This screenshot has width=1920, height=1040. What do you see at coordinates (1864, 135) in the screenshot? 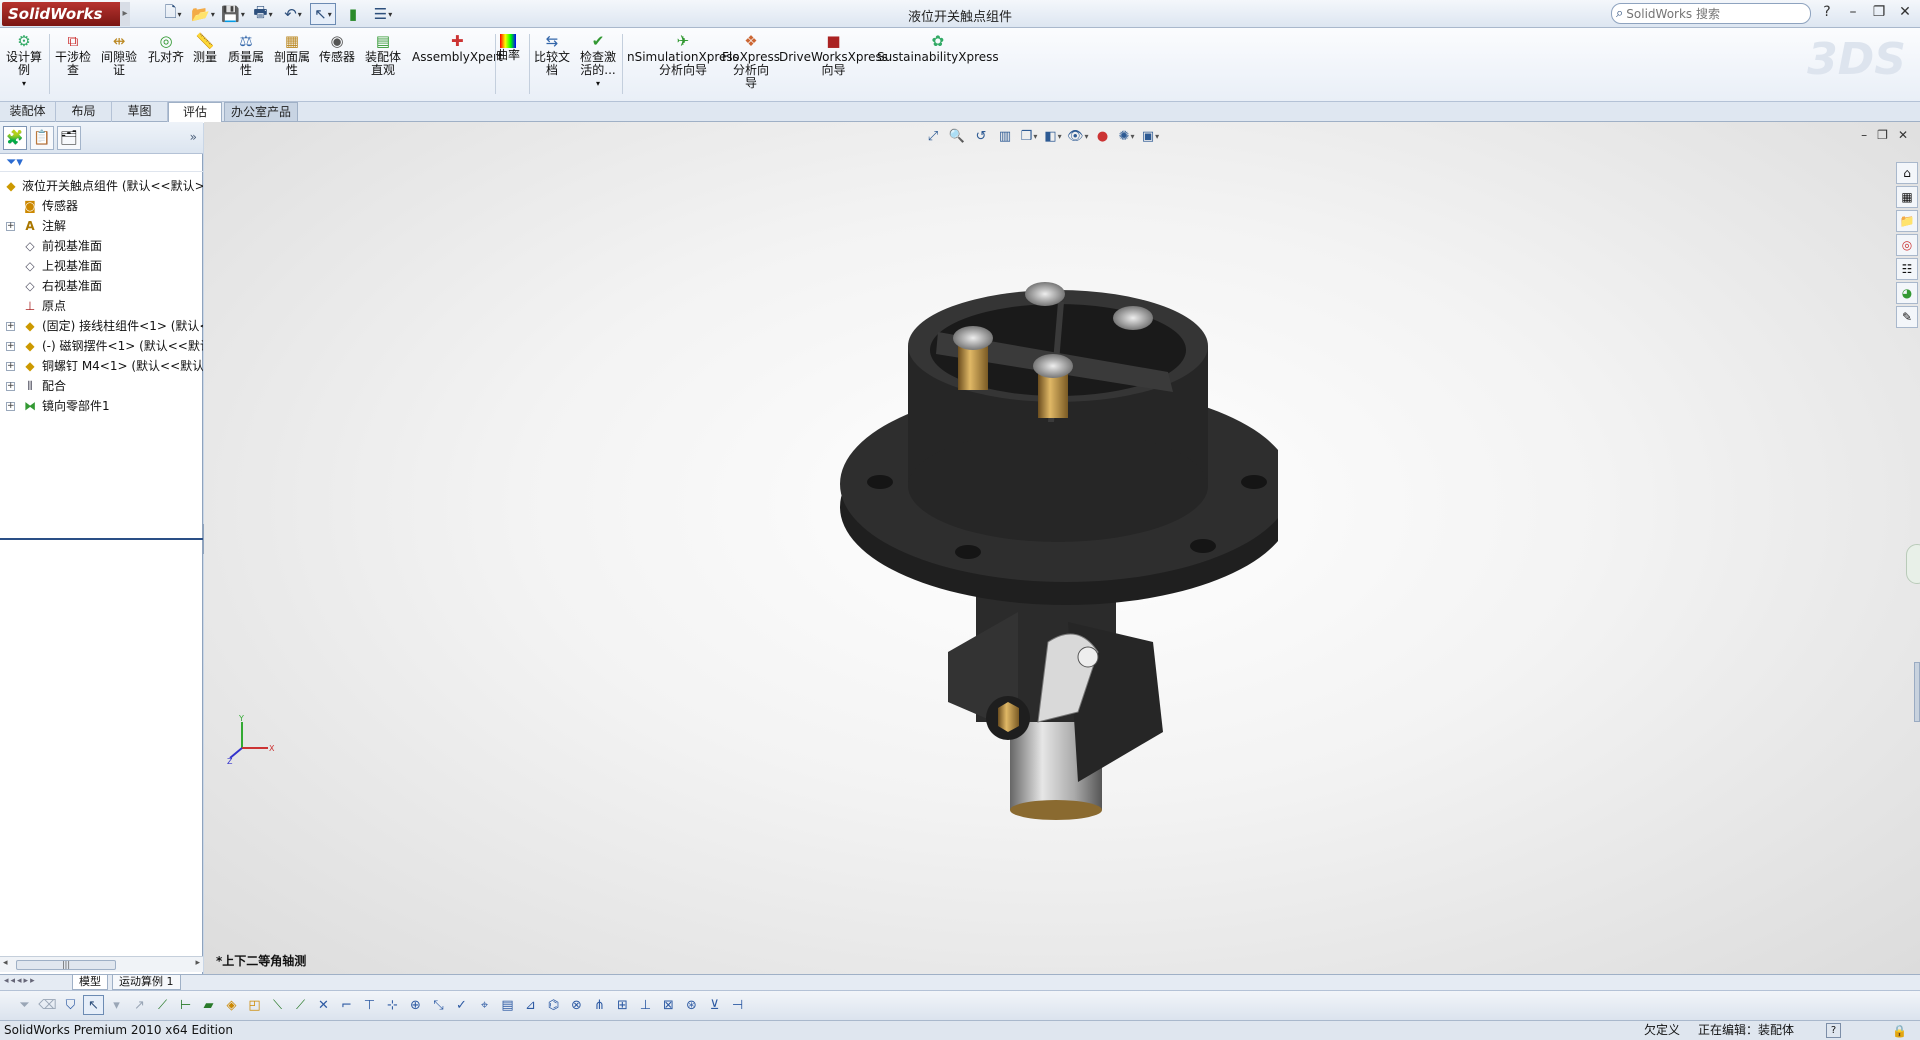
I see `viewport-minimize-icon: –` at bounding box center [1864, 135].